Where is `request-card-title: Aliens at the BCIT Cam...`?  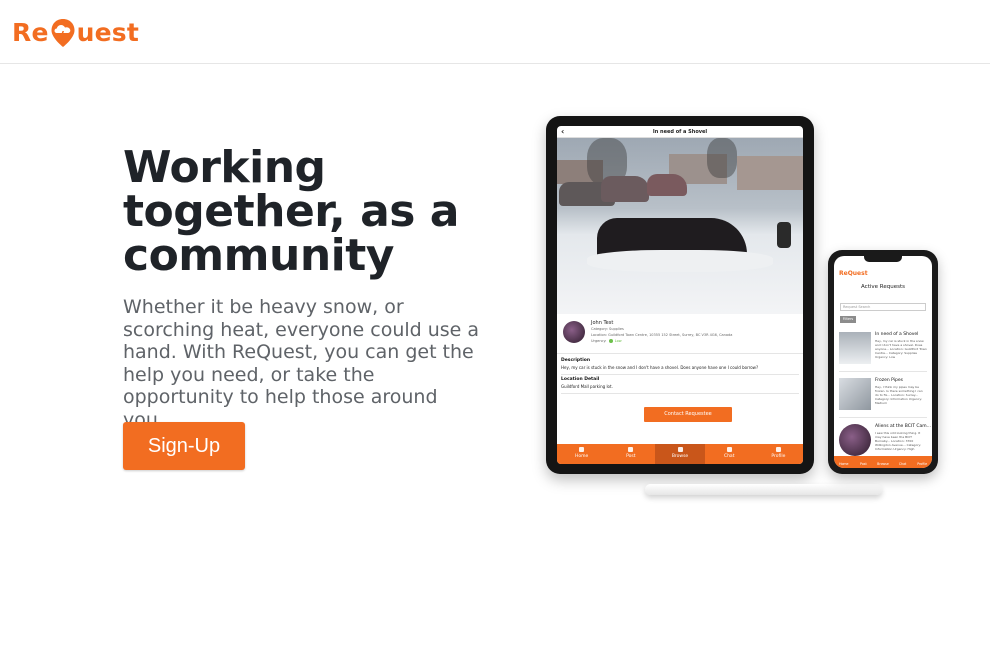
request-card-title: Aliens at the BCIT Cam... is located at coordinates (903, 426).